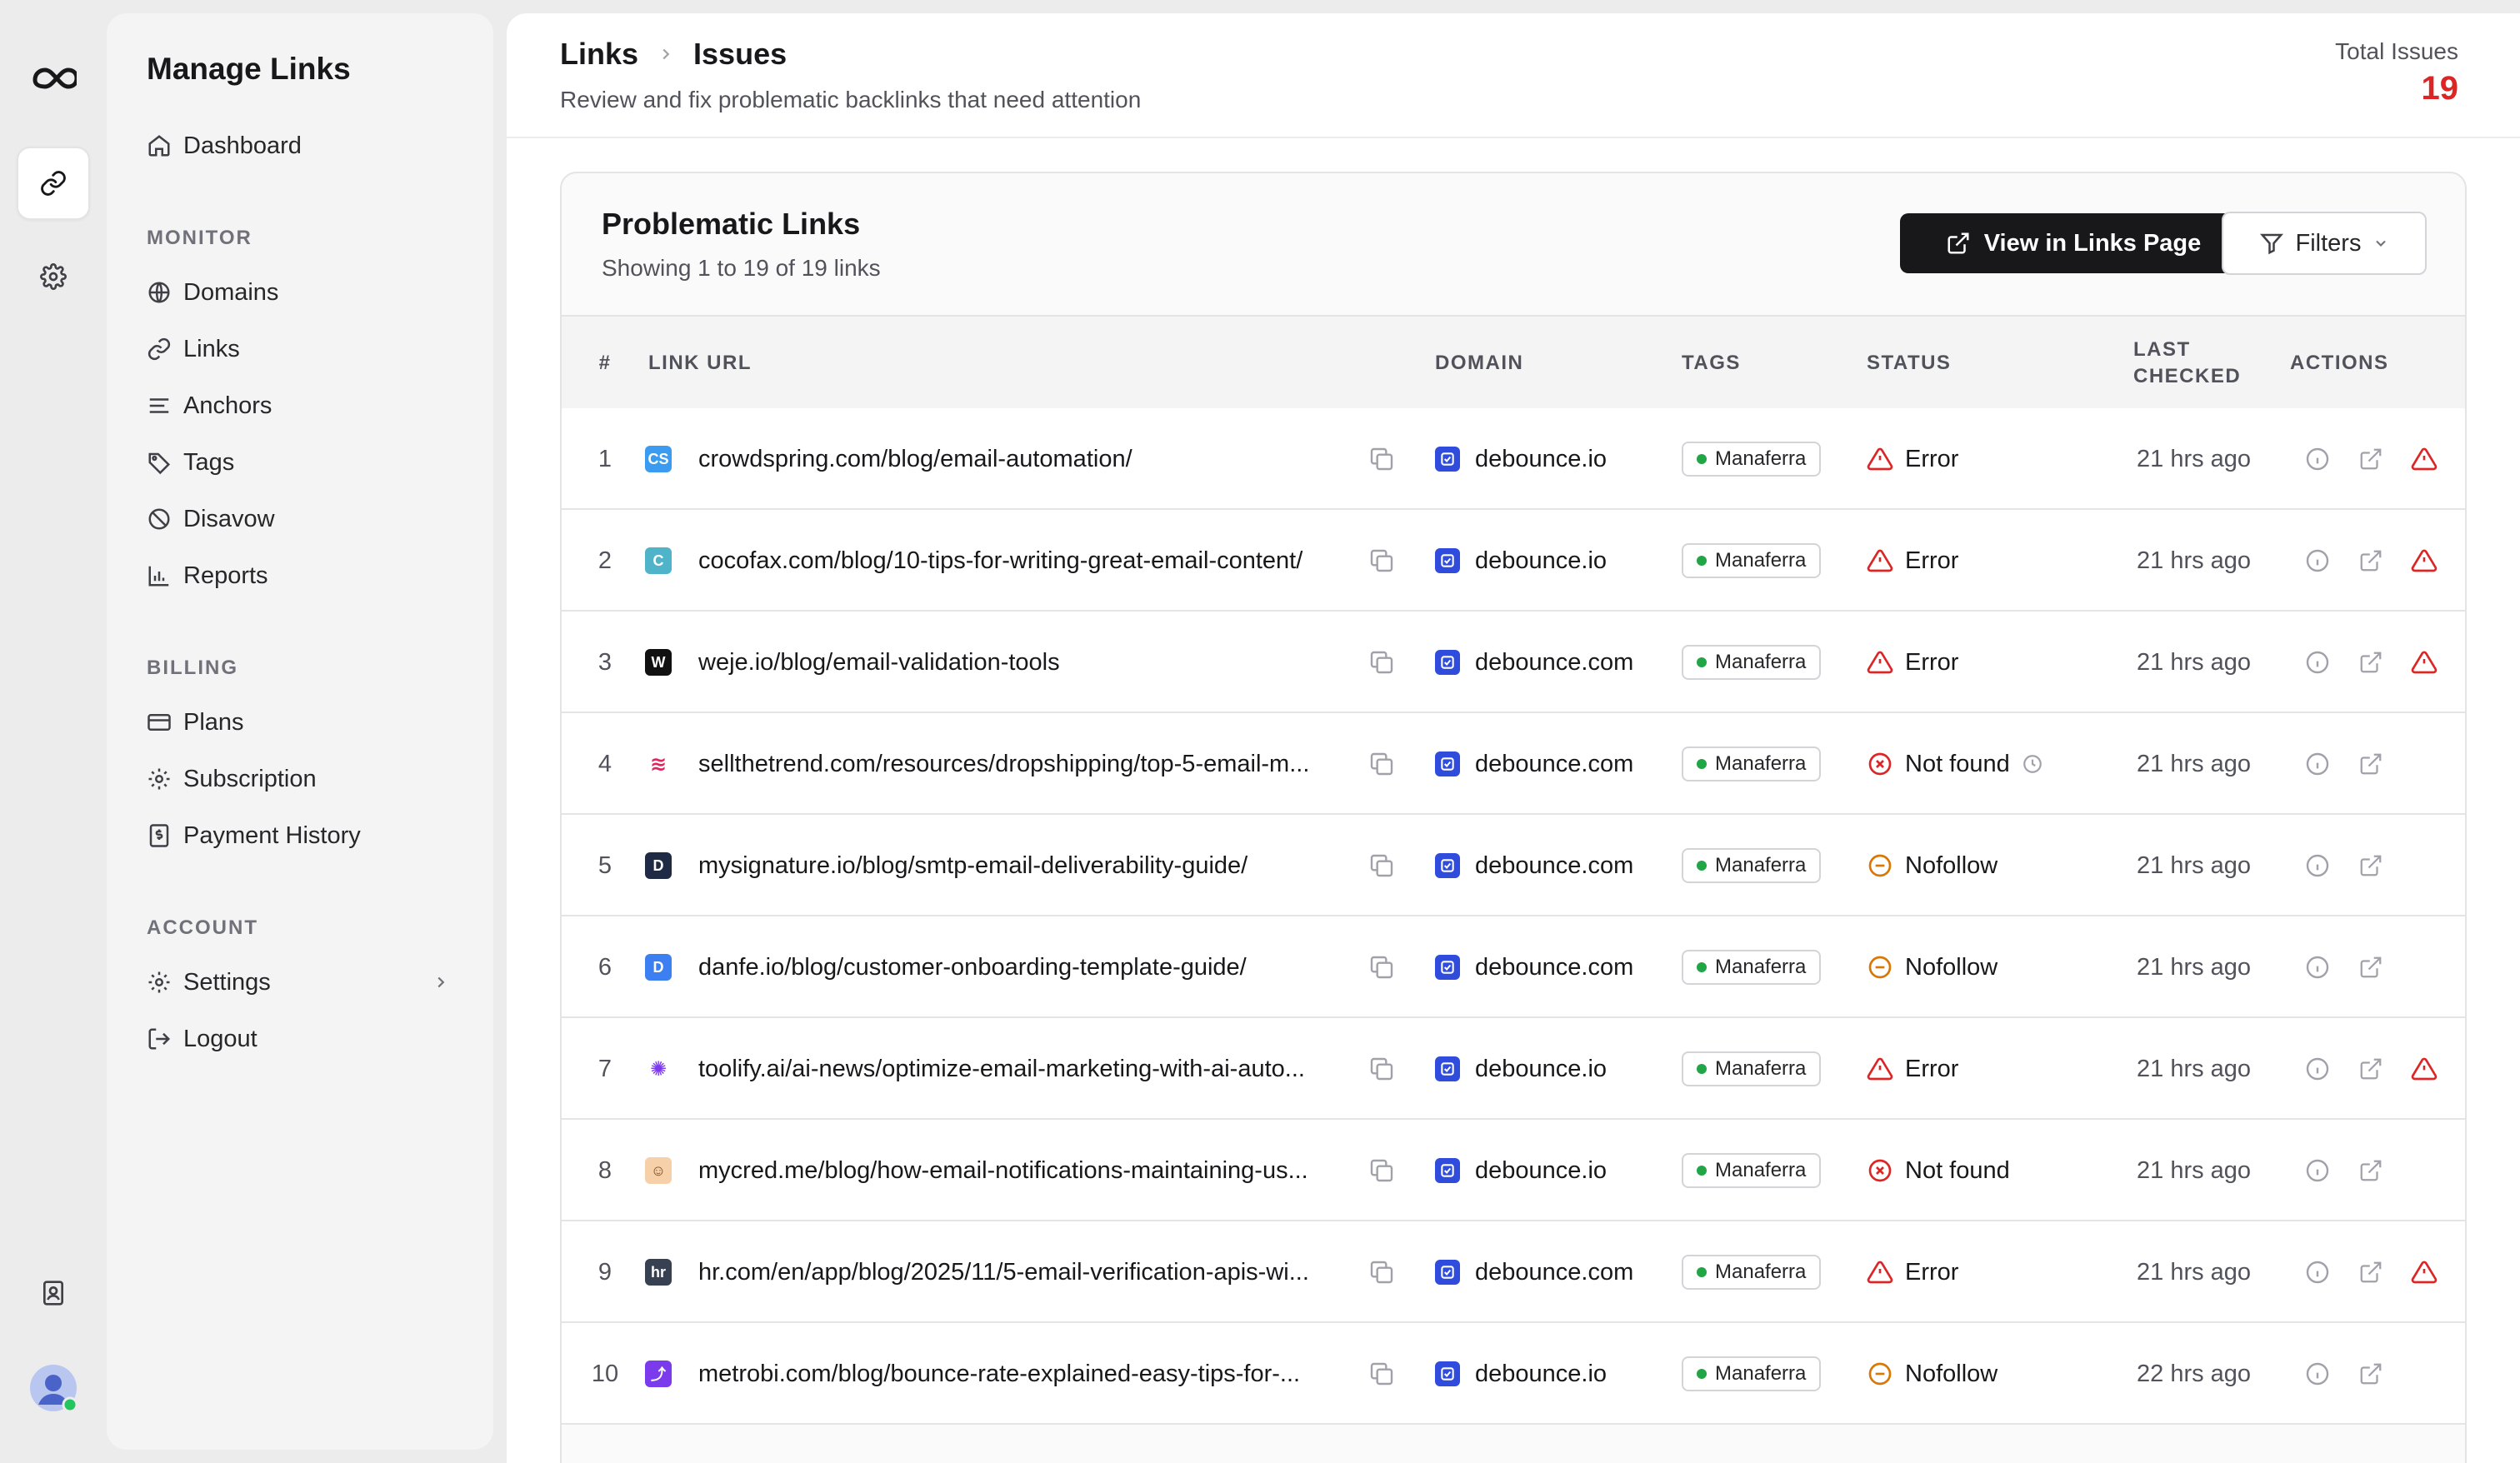 This screenshot has width=2520, height=1463. Describe the element at coordinates (165, 145) in the screenshot. I see `home-icon` at that location.